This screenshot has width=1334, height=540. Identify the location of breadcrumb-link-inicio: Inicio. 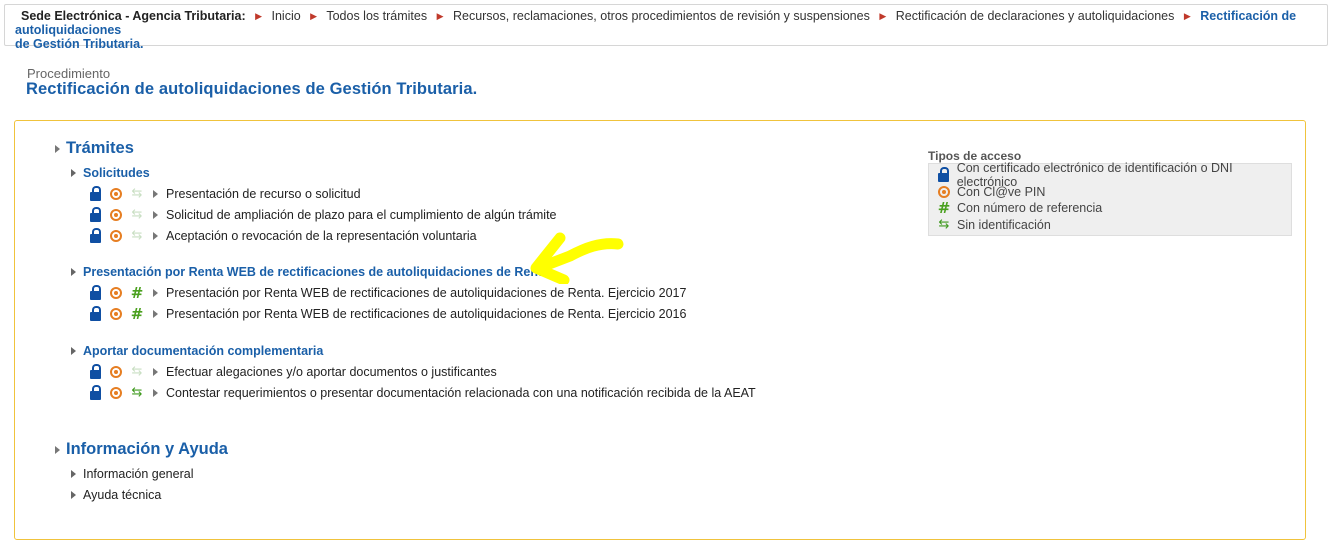
(286, 16).